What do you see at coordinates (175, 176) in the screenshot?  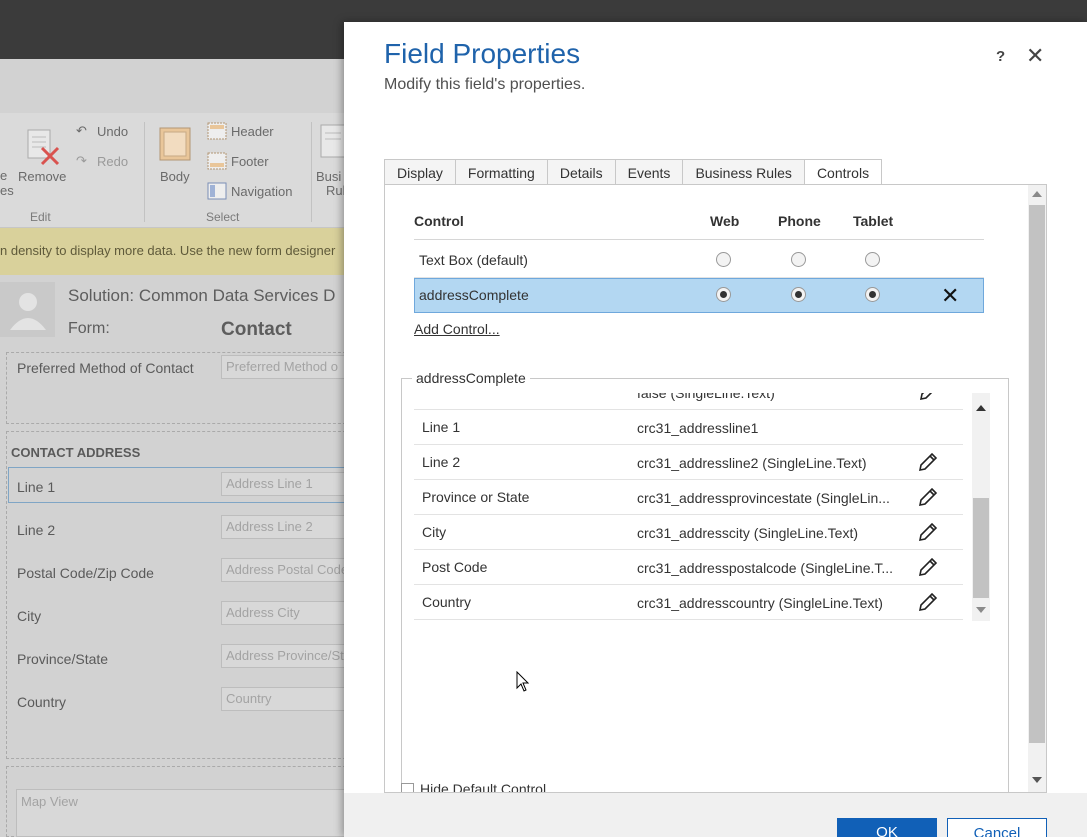 I see `body-button: Body` at bounding box center [175, 176].